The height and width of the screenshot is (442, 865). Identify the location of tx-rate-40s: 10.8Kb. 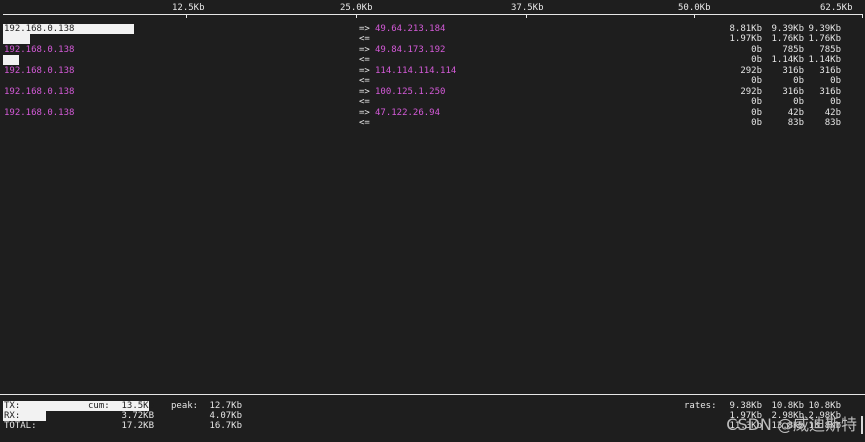
(824, 406).